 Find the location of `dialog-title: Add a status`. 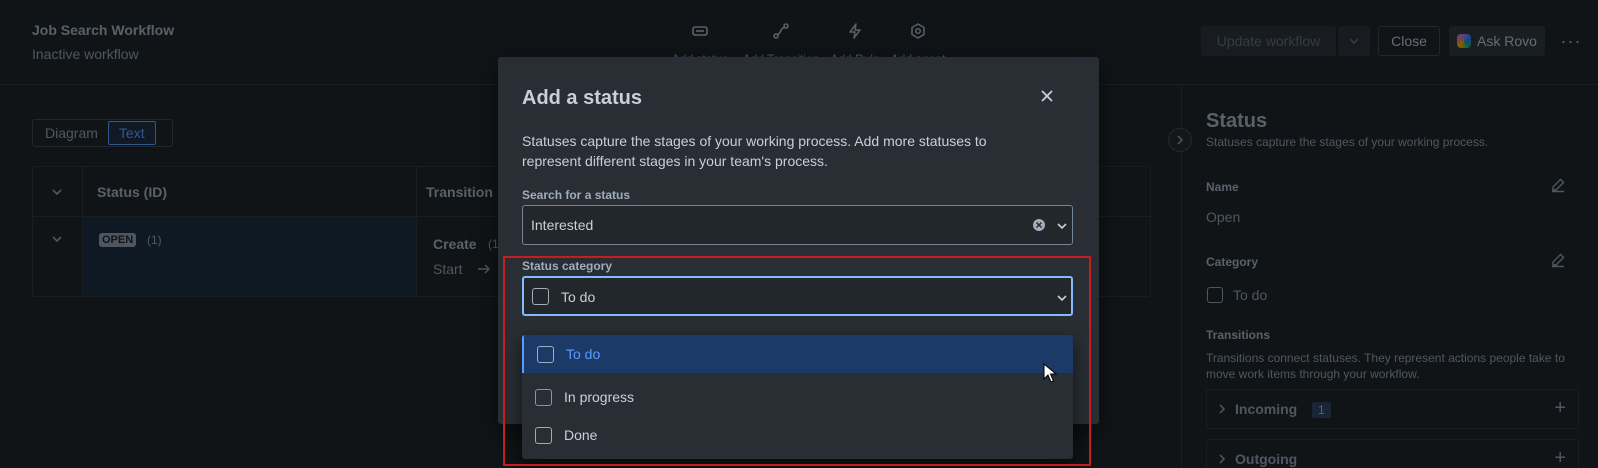

dialog-title: Add a status is located at coordinates (582, 98).